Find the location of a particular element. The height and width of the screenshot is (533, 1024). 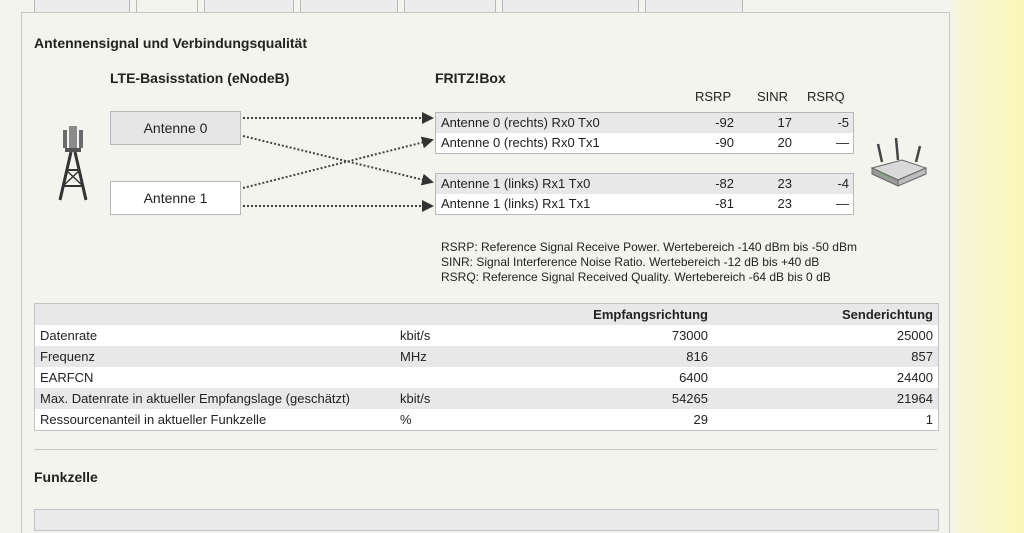

antenna-1-box: Antenne 1 is located at coordinates (175, 198).